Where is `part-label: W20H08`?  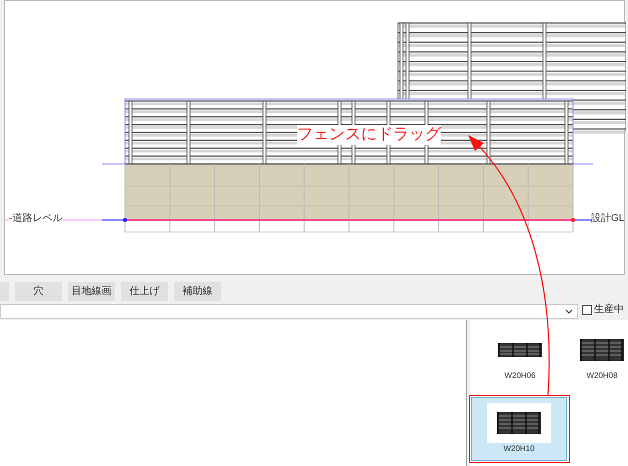
part-label: W20H08 is located at coordinates (602, 376).